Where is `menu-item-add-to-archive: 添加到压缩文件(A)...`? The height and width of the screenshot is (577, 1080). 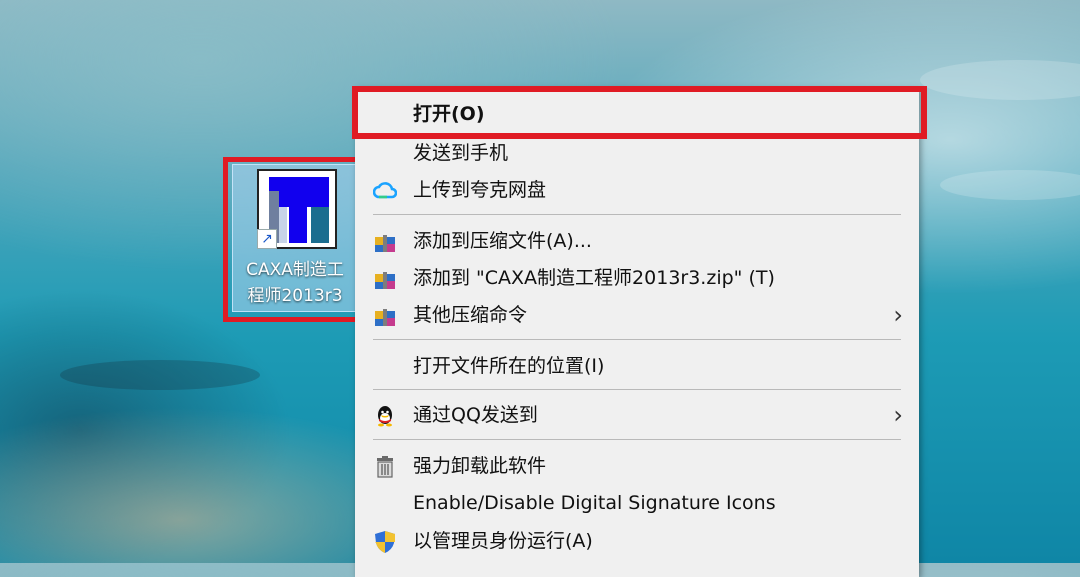
menu-item-add-to-archive: 添加到压缩文件(A)... is located at coordinates (637, 241).